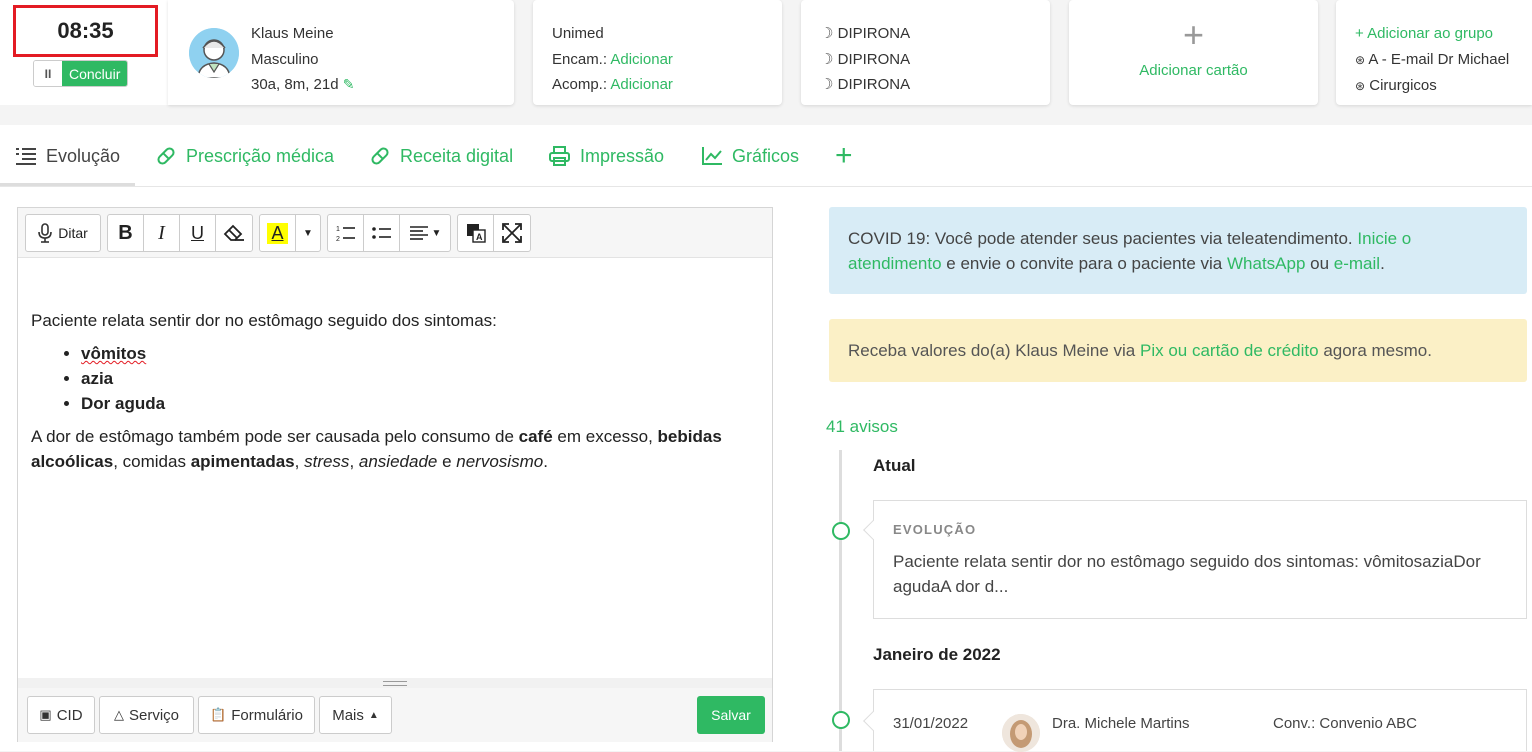 The width and height of the screenshot is (1532, 752). Describe the element at coordinates (198, 233) in the screenshot. I see `underline-button: U` at that location.